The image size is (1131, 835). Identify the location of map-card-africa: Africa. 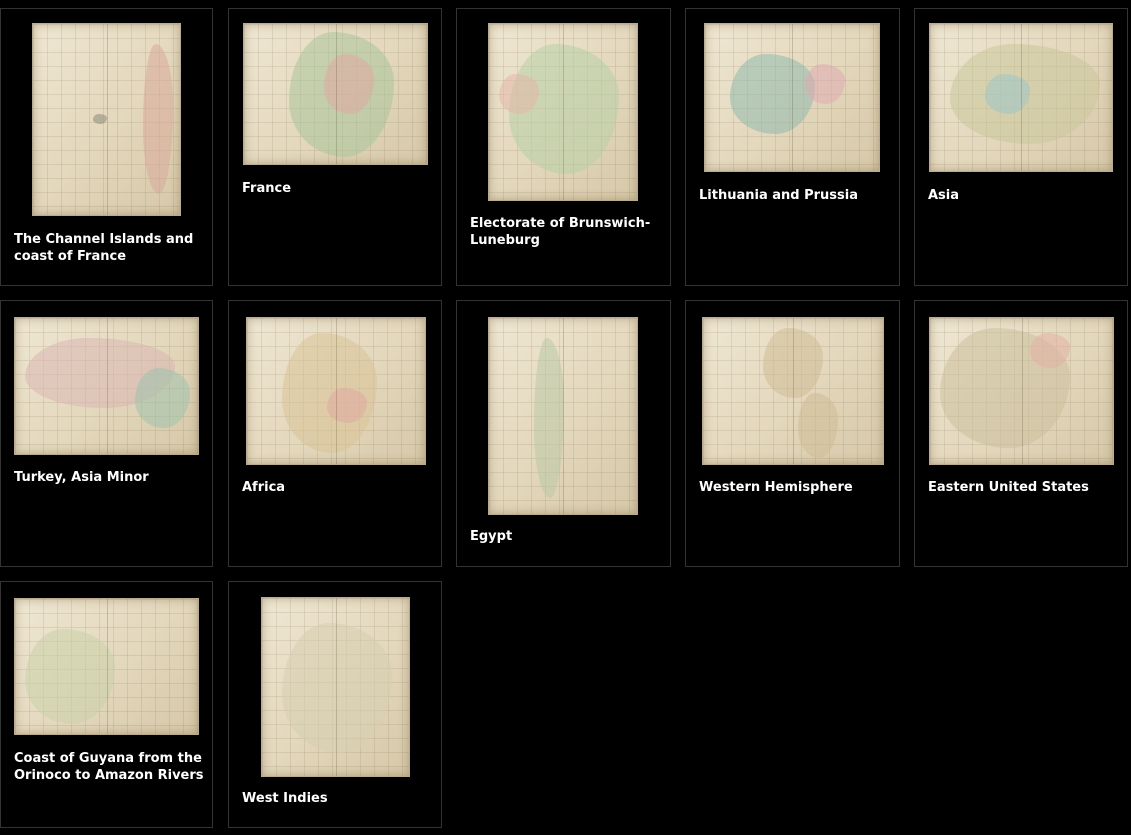
(335, 433).